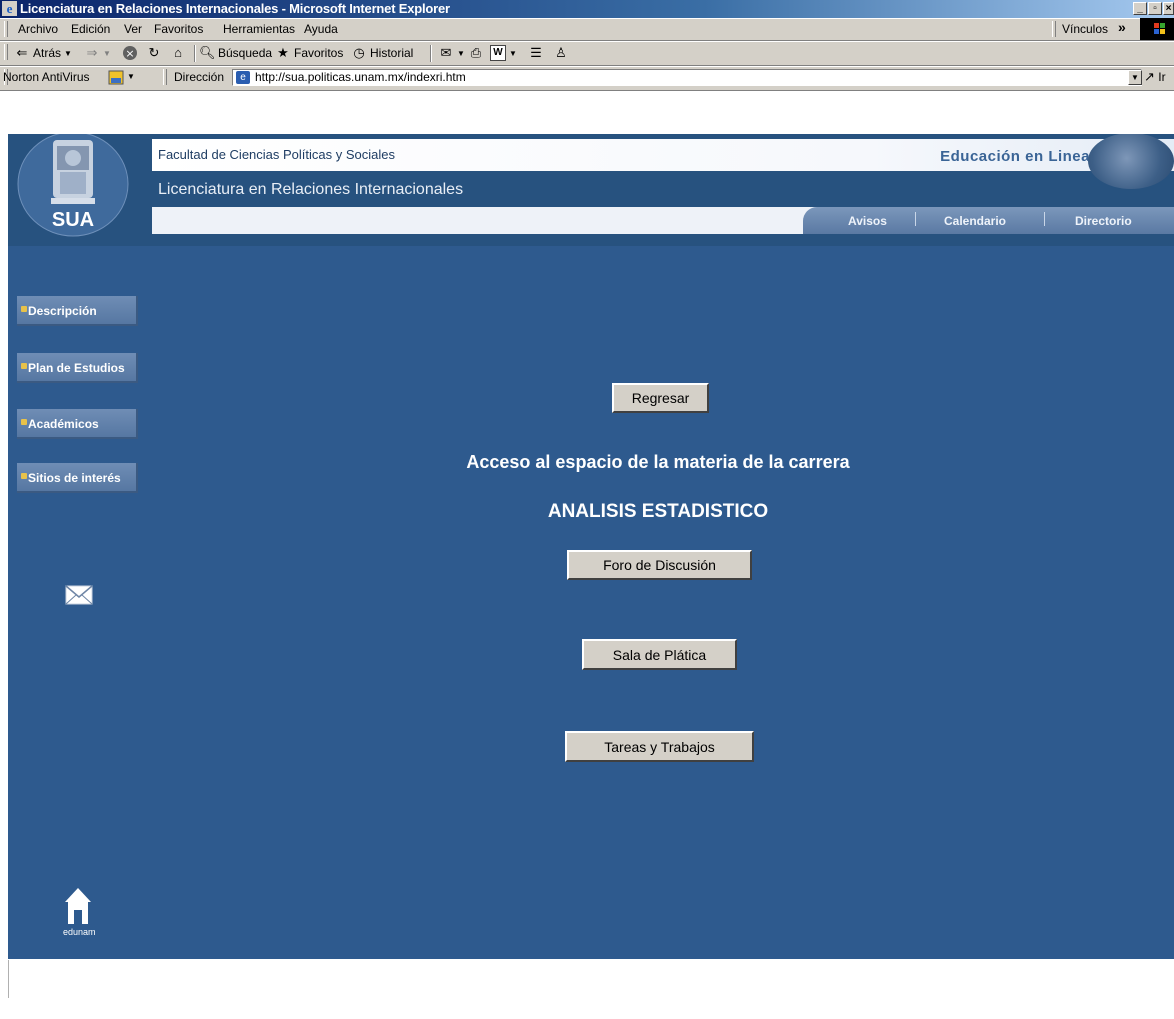  I want to click on edit-word-button: W ▼, so click(503, 53).